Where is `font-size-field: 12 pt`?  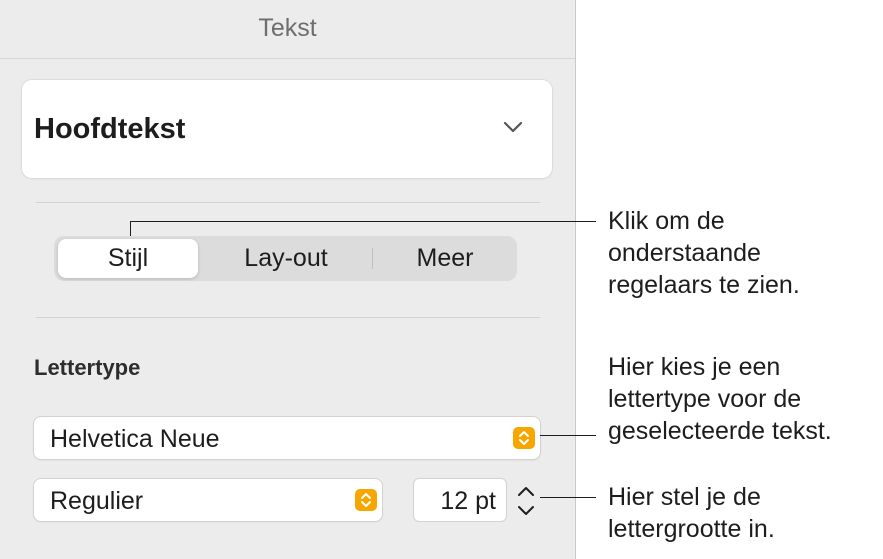
font-size-field: 12 pt is located at coordinates (460, 500).